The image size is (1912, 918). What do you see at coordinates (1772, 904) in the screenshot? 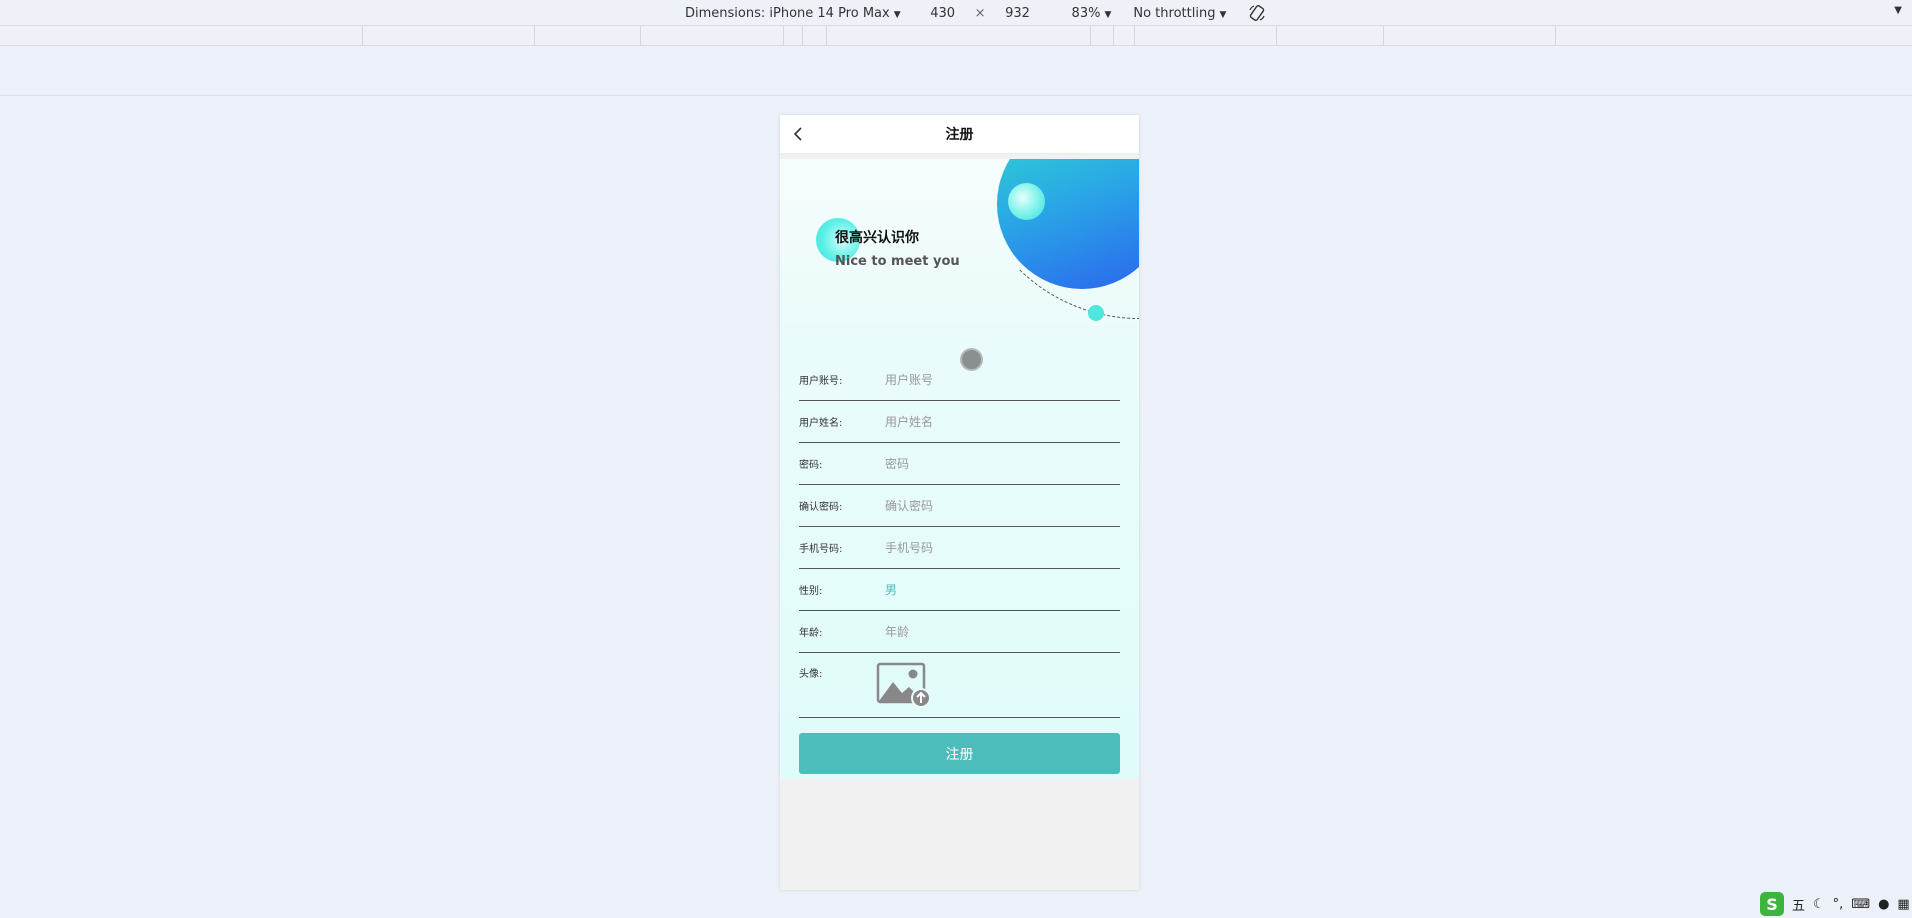
I see `sogou-ime-icon: S` at bounding box center [1772, 904].